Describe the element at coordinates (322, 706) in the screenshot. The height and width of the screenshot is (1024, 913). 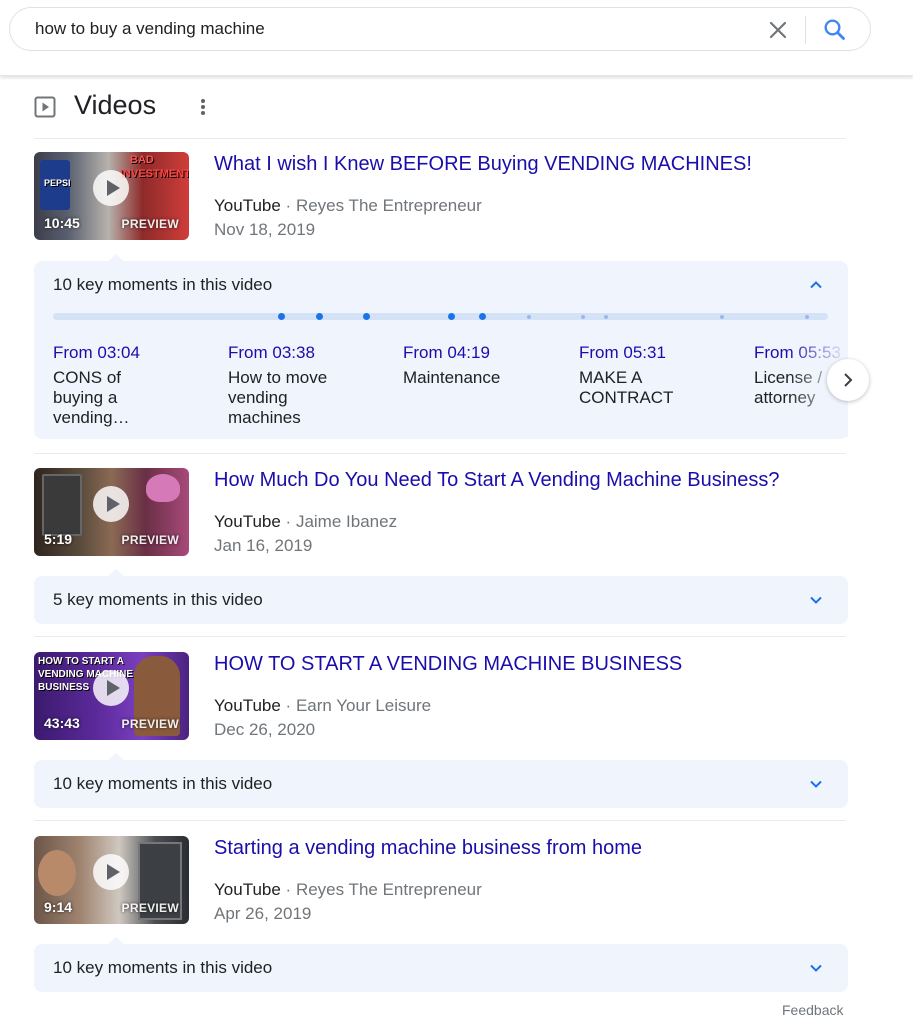
I see `video-source: YouTube · Earn Your Leisure` at that location.